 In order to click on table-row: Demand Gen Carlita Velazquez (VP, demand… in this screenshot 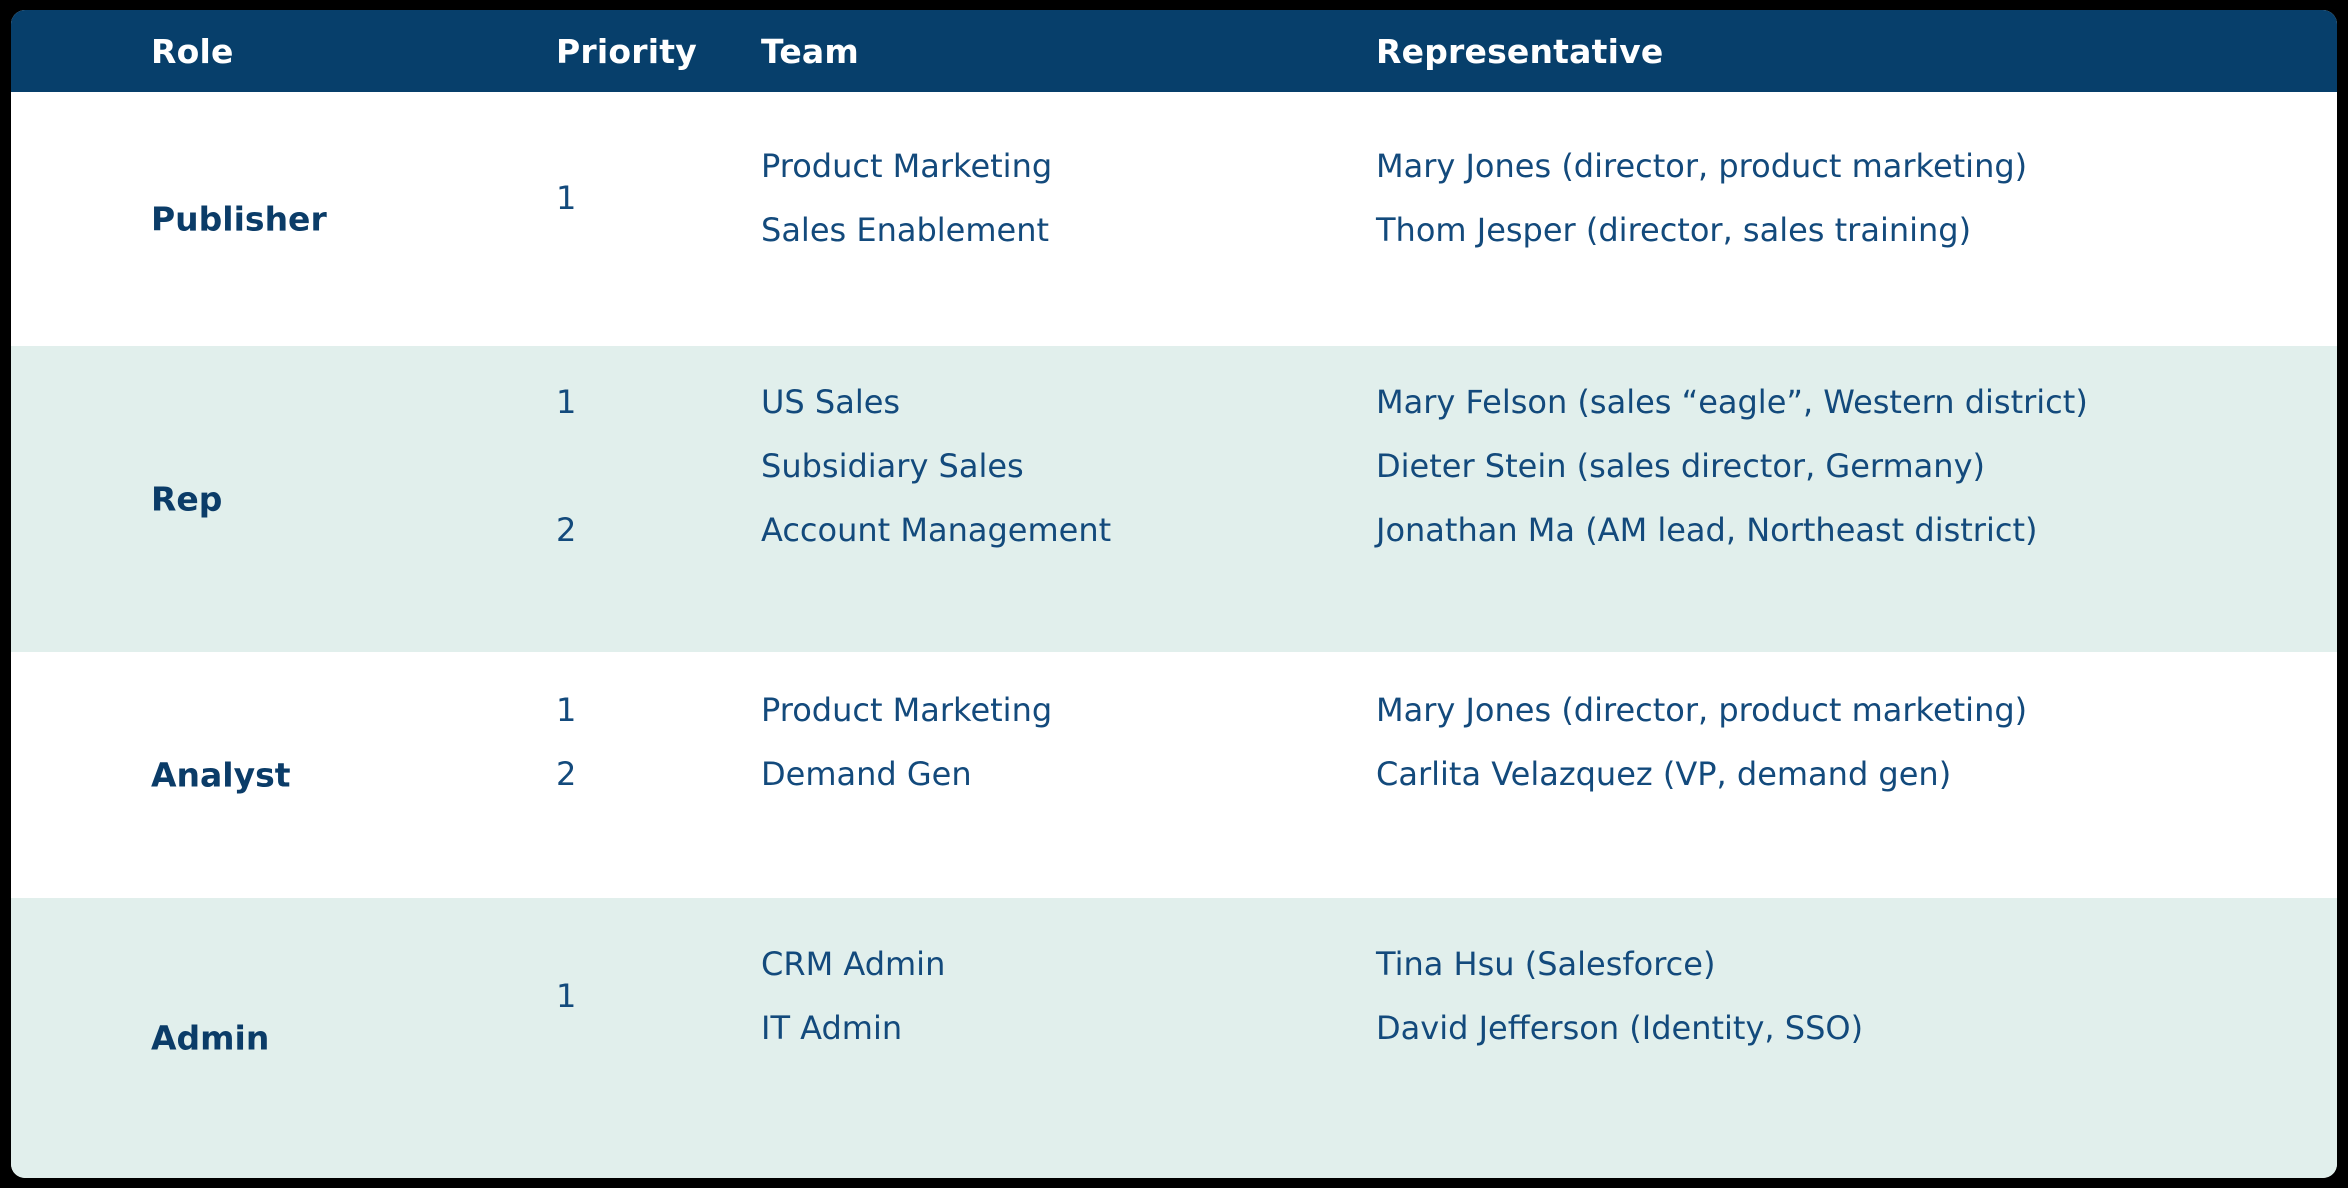, I will do `click(1174, 774)`.